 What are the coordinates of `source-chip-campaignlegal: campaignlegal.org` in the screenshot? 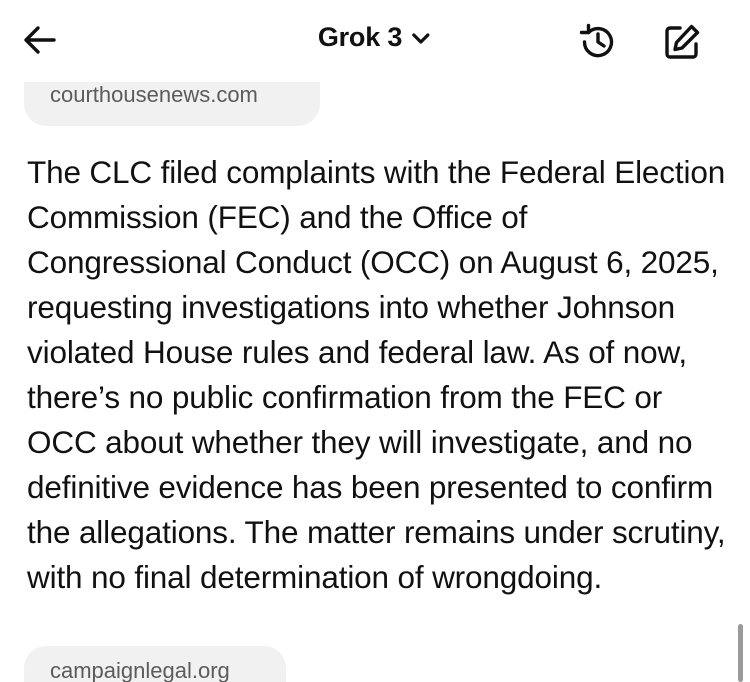 It's located at (155, 664).